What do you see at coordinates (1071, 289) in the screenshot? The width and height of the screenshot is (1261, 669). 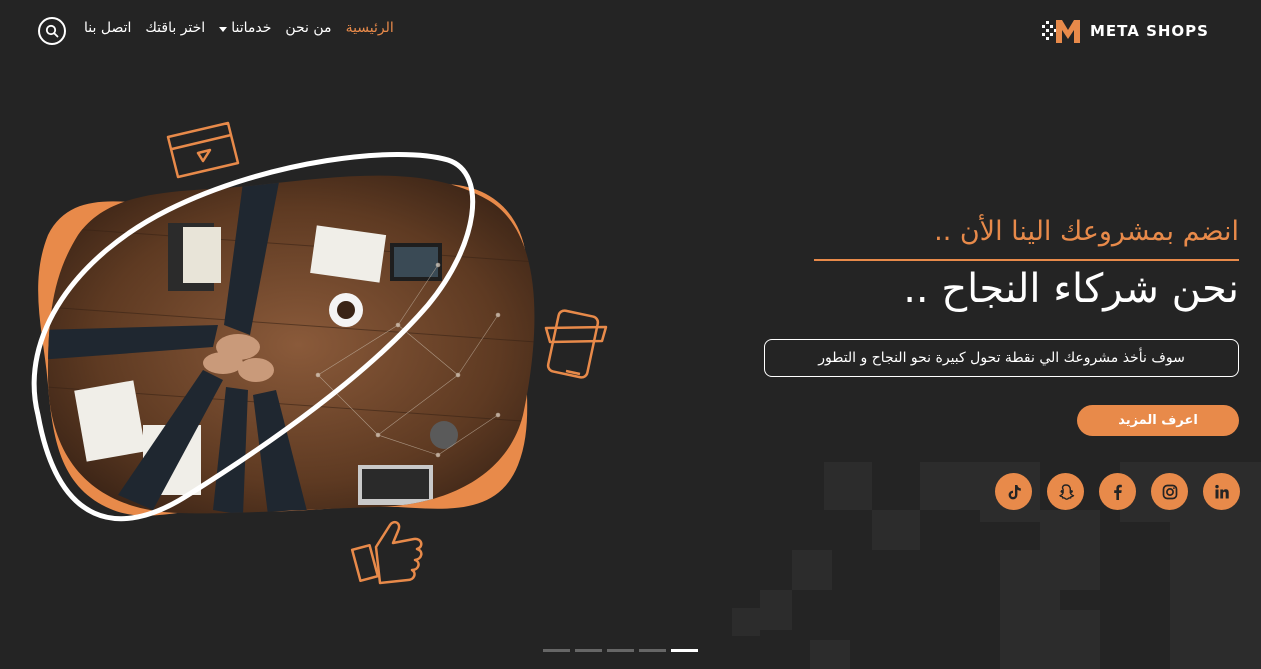 I see `hero-headline: نحن شركاء النجاح ..` at bounding box center [1071, 289].